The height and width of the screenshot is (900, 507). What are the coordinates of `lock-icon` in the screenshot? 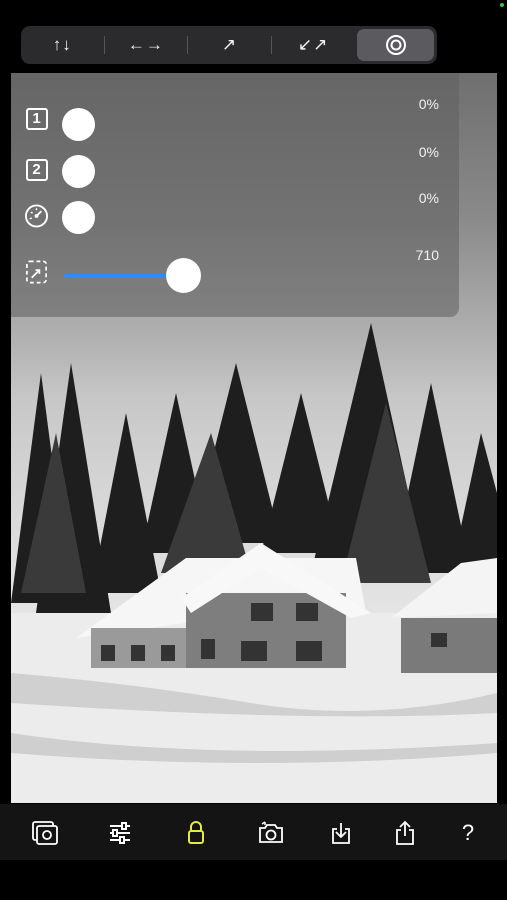 It's located at (196, 832).